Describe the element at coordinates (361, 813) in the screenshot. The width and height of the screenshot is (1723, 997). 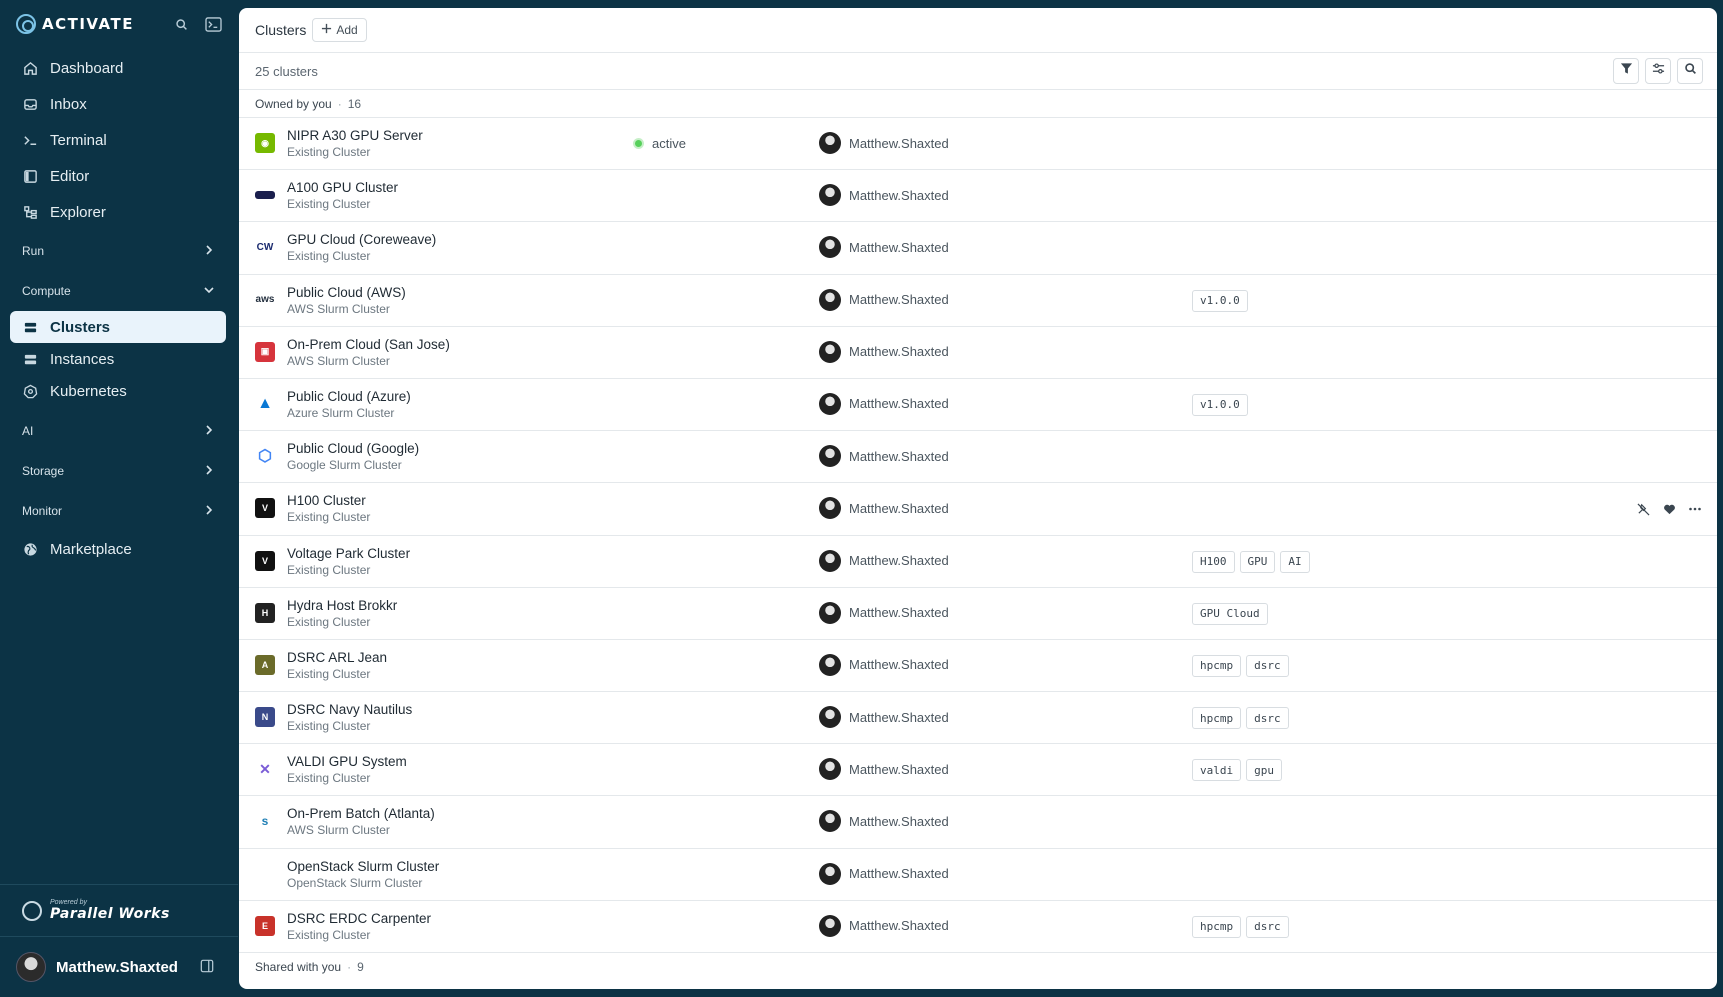
I see `cluster-name: On-Prem Batch (Atlanta)` at that location.